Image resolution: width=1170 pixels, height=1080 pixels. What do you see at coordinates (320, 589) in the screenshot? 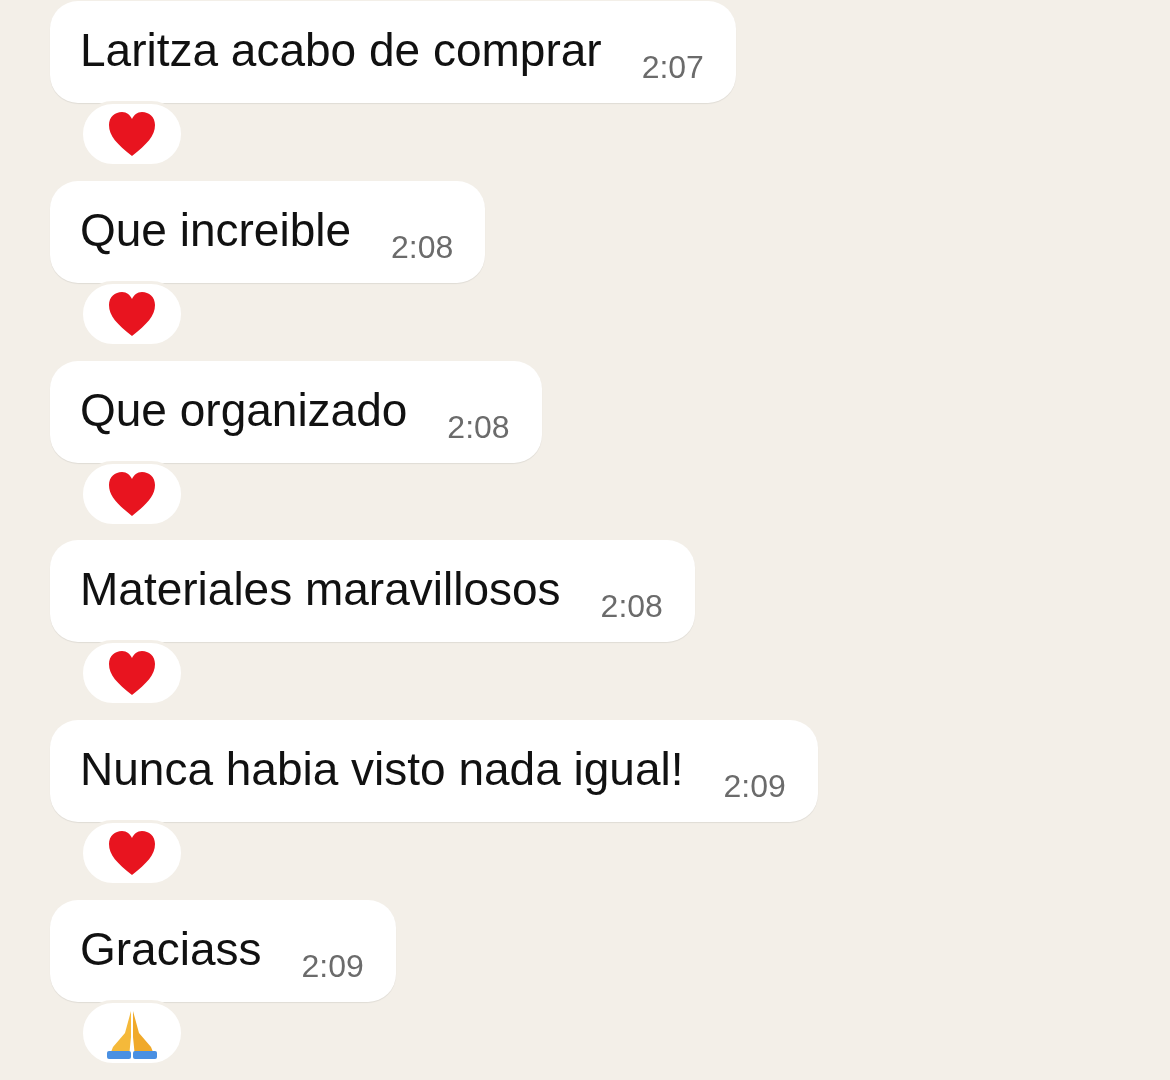
I see `message-text: Materiales maravillosos` at bounding box center [320, 589].